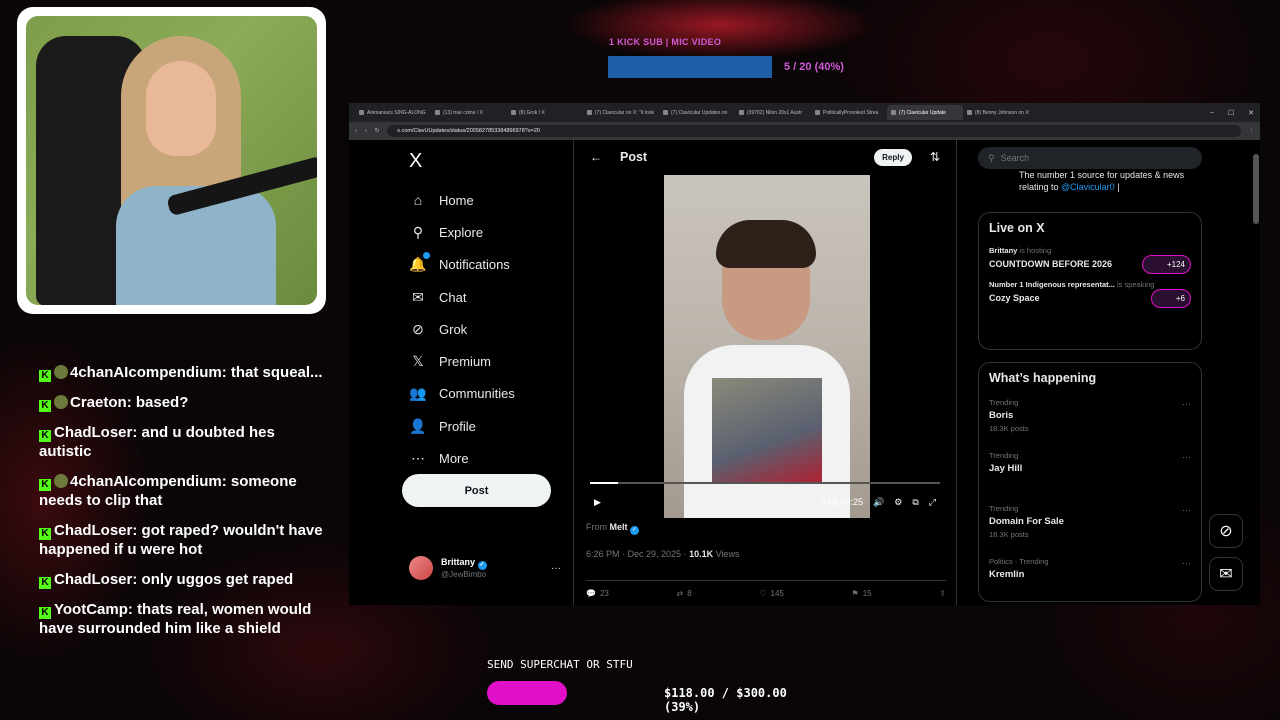 The image size is (1280, 720). What do you see at coordinates (765, 157) in the screenshot?
I see `post-header: ← Post Reply ⇅` at bounding box center [765, 157].